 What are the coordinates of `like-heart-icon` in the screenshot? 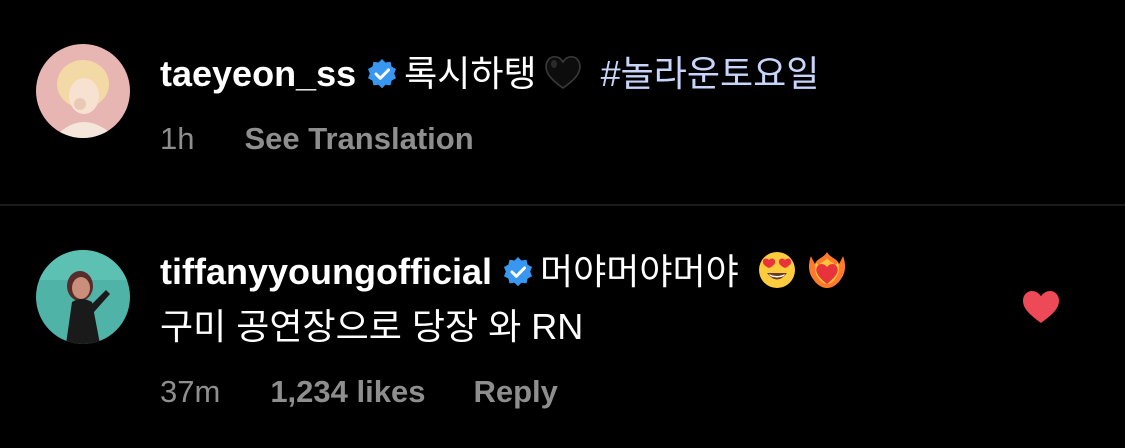 It's located at (1041, 307).